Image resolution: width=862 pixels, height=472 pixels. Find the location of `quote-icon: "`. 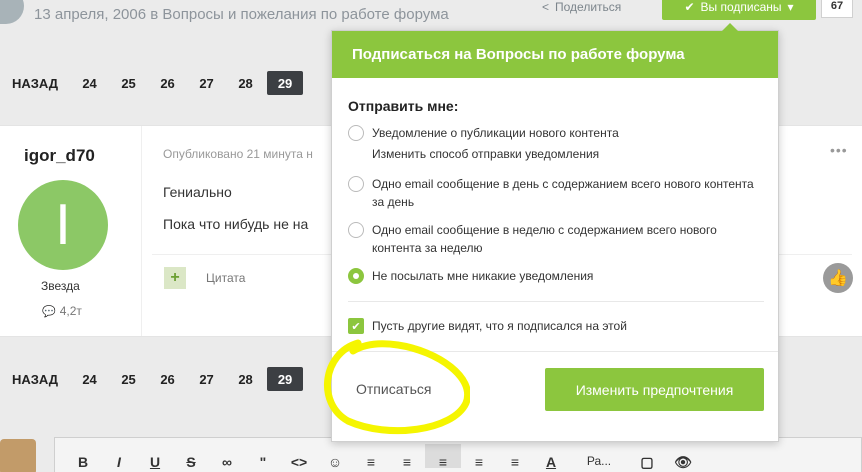

quote-icon: " is located at coordinates (263, 462).